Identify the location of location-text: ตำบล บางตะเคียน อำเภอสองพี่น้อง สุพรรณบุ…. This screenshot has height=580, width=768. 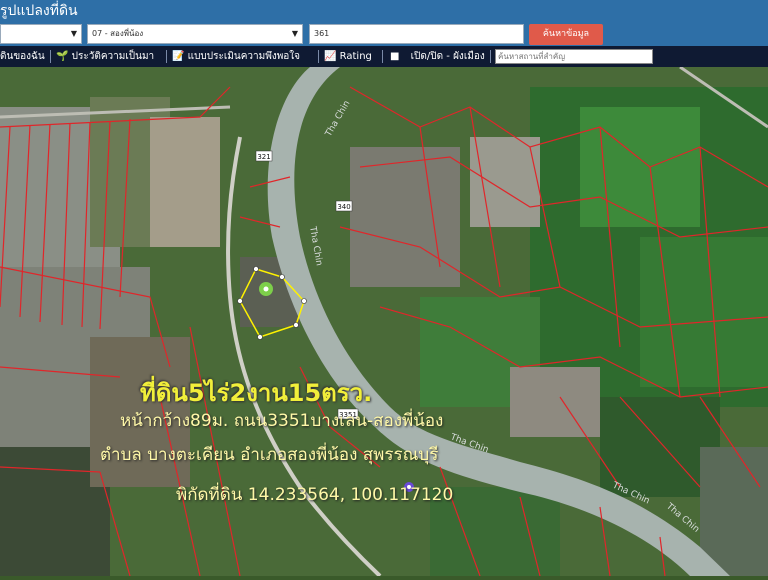
(269, 455).